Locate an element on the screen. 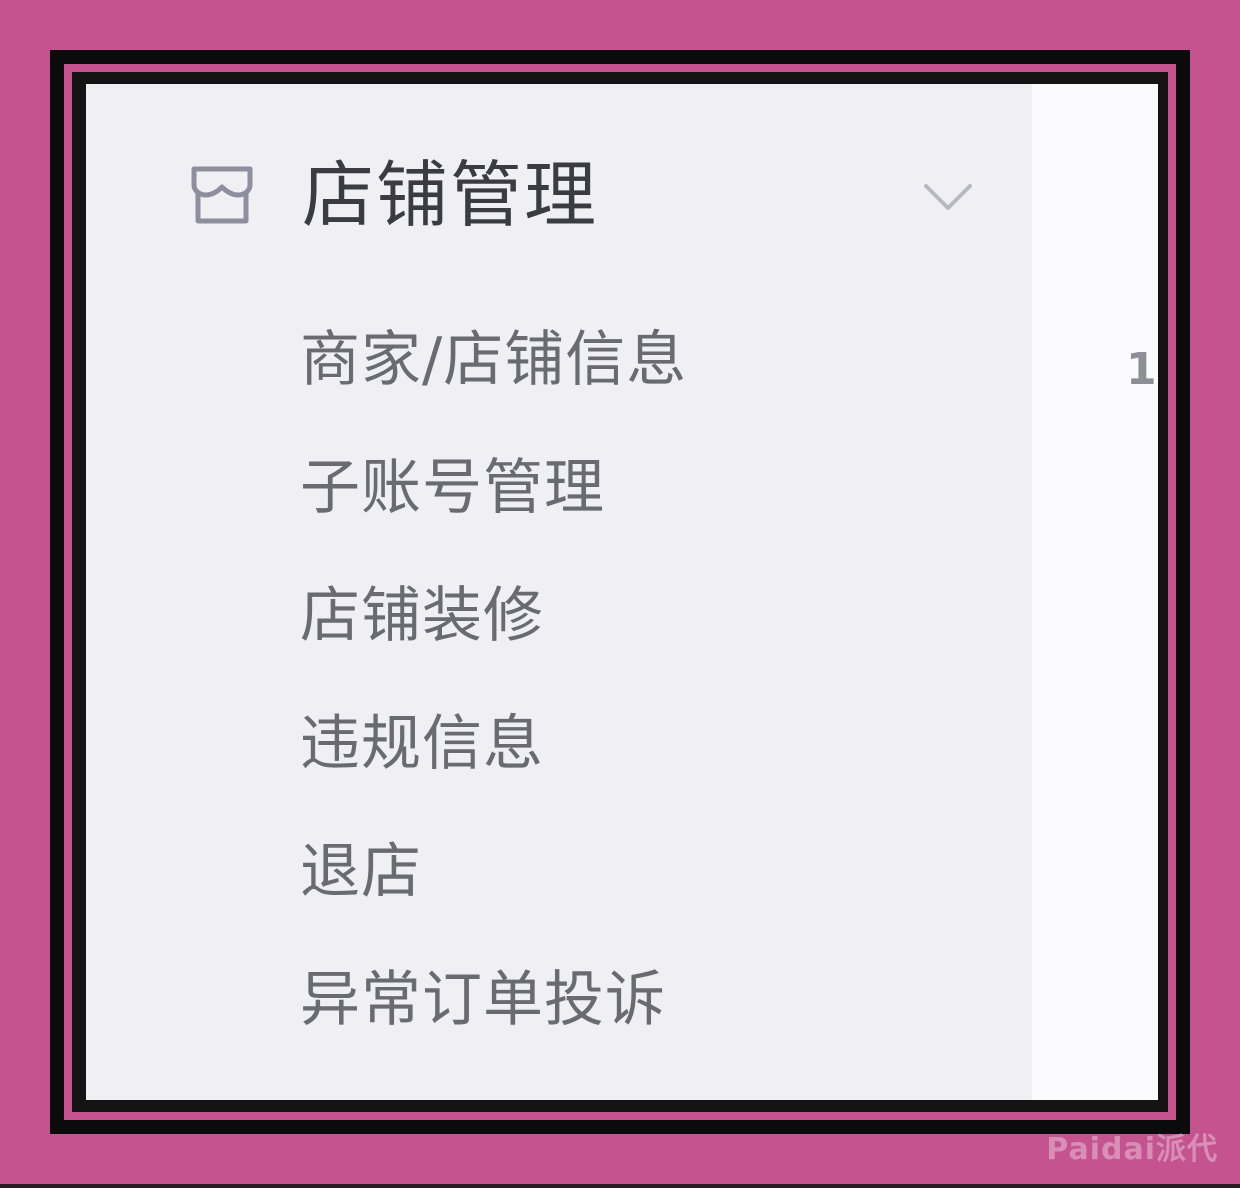 Image resolution: width=1240 pixels, height=1188 pixels. menu-item-abnormal-order-complaint: 异常订单投诉 is located at coordinates (493, 1000).